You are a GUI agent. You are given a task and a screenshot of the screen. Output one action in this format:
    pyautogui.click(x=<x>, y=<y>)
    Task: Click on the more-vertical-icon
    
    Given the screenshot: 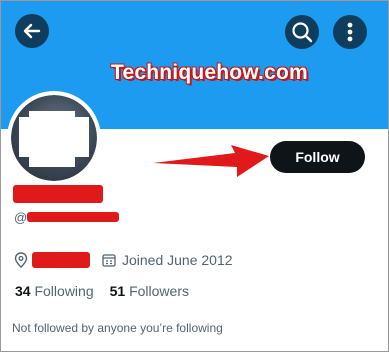 What is the action you would take?
    pyautogui.click(x=350, y=32)
    